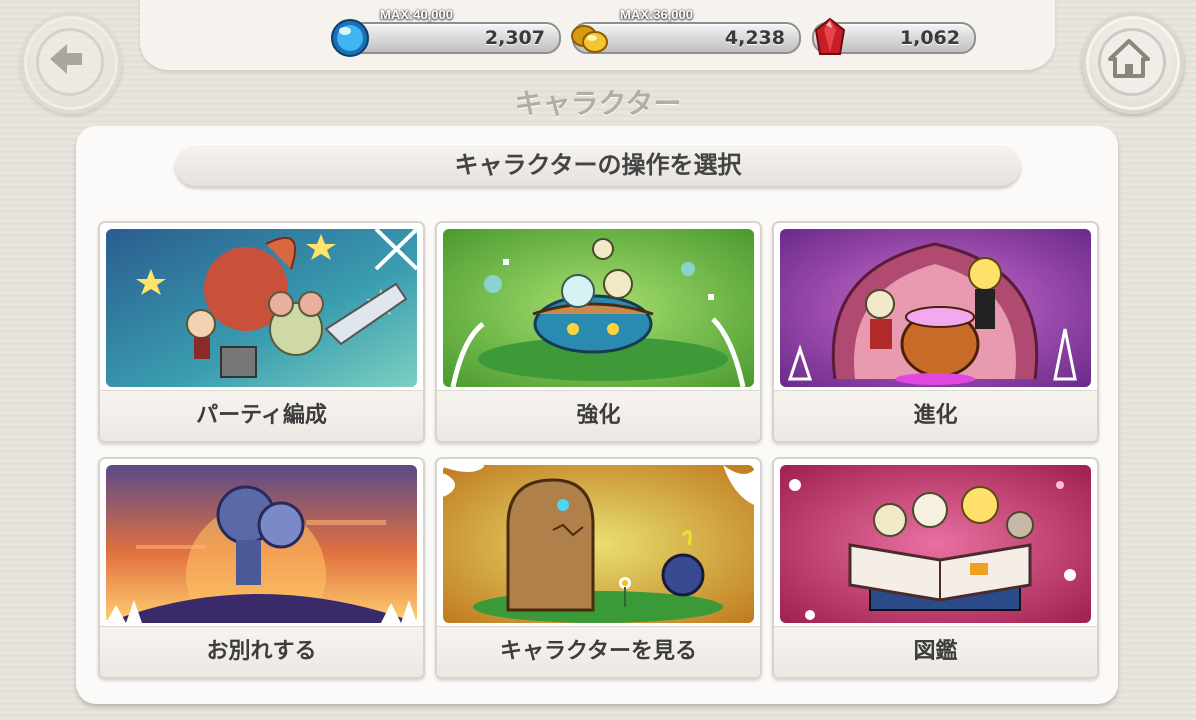 The height and width of the screenshot is (720, 1196). Describe the element at coordinates (598, 165) in the screenshot. I see `panel-title: キャラクターの操作を選択` at that location.